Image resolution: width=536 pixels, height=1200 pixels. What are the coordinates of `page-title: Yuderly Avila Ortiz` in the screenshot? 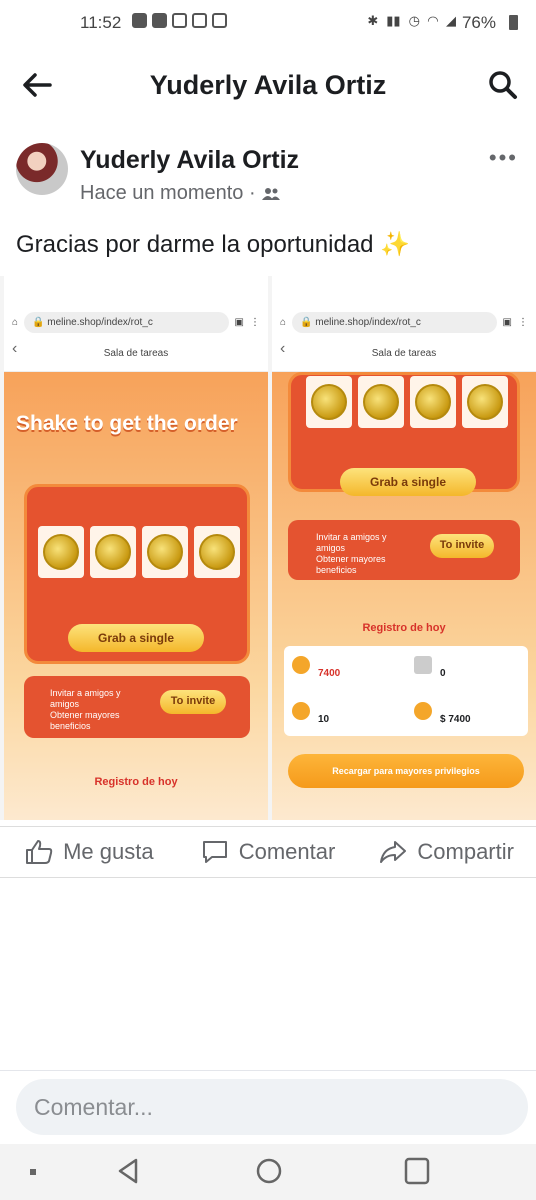 It's located at (268, 85).